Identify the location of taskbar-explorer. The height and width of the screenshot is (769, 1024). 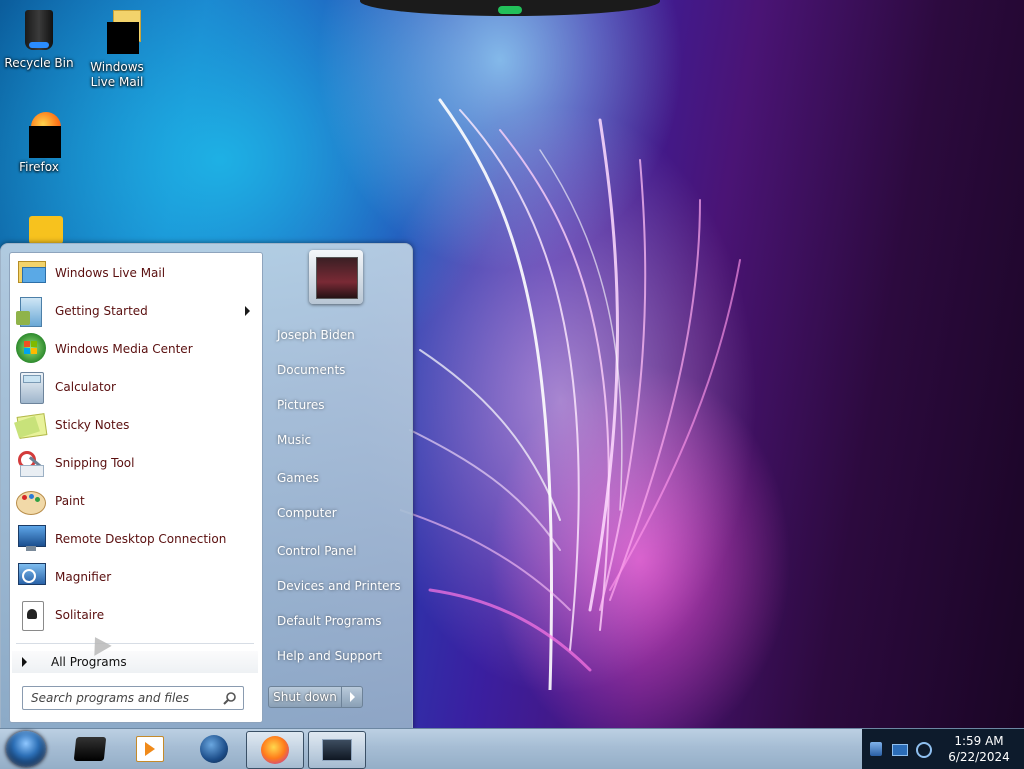
(337, 750).